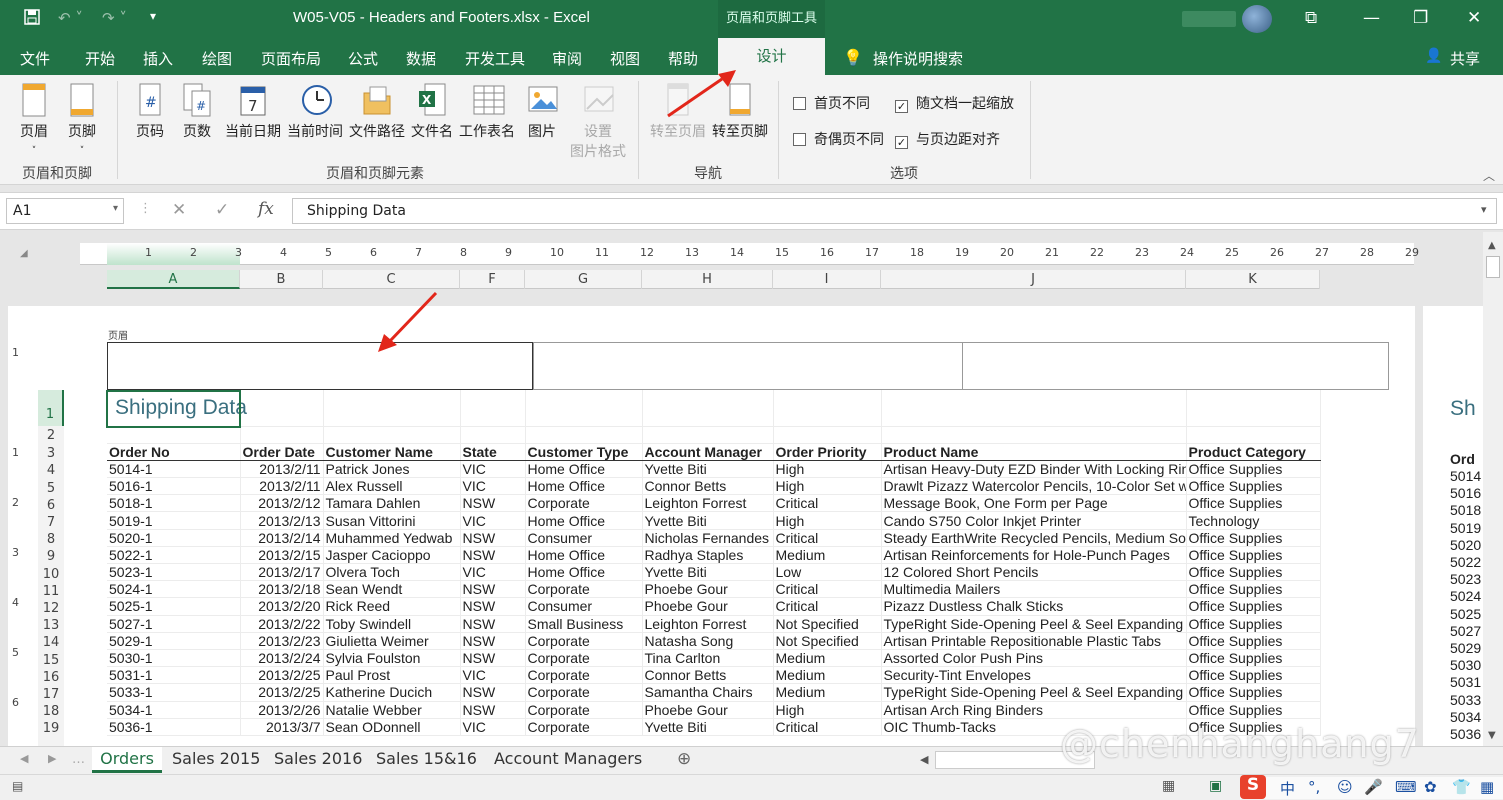 The height and width of the screenshot is (800, 1503). Describe the element at coordinates (413, 317) in the screenshot. I see `arrow-to-header-box` at that location.